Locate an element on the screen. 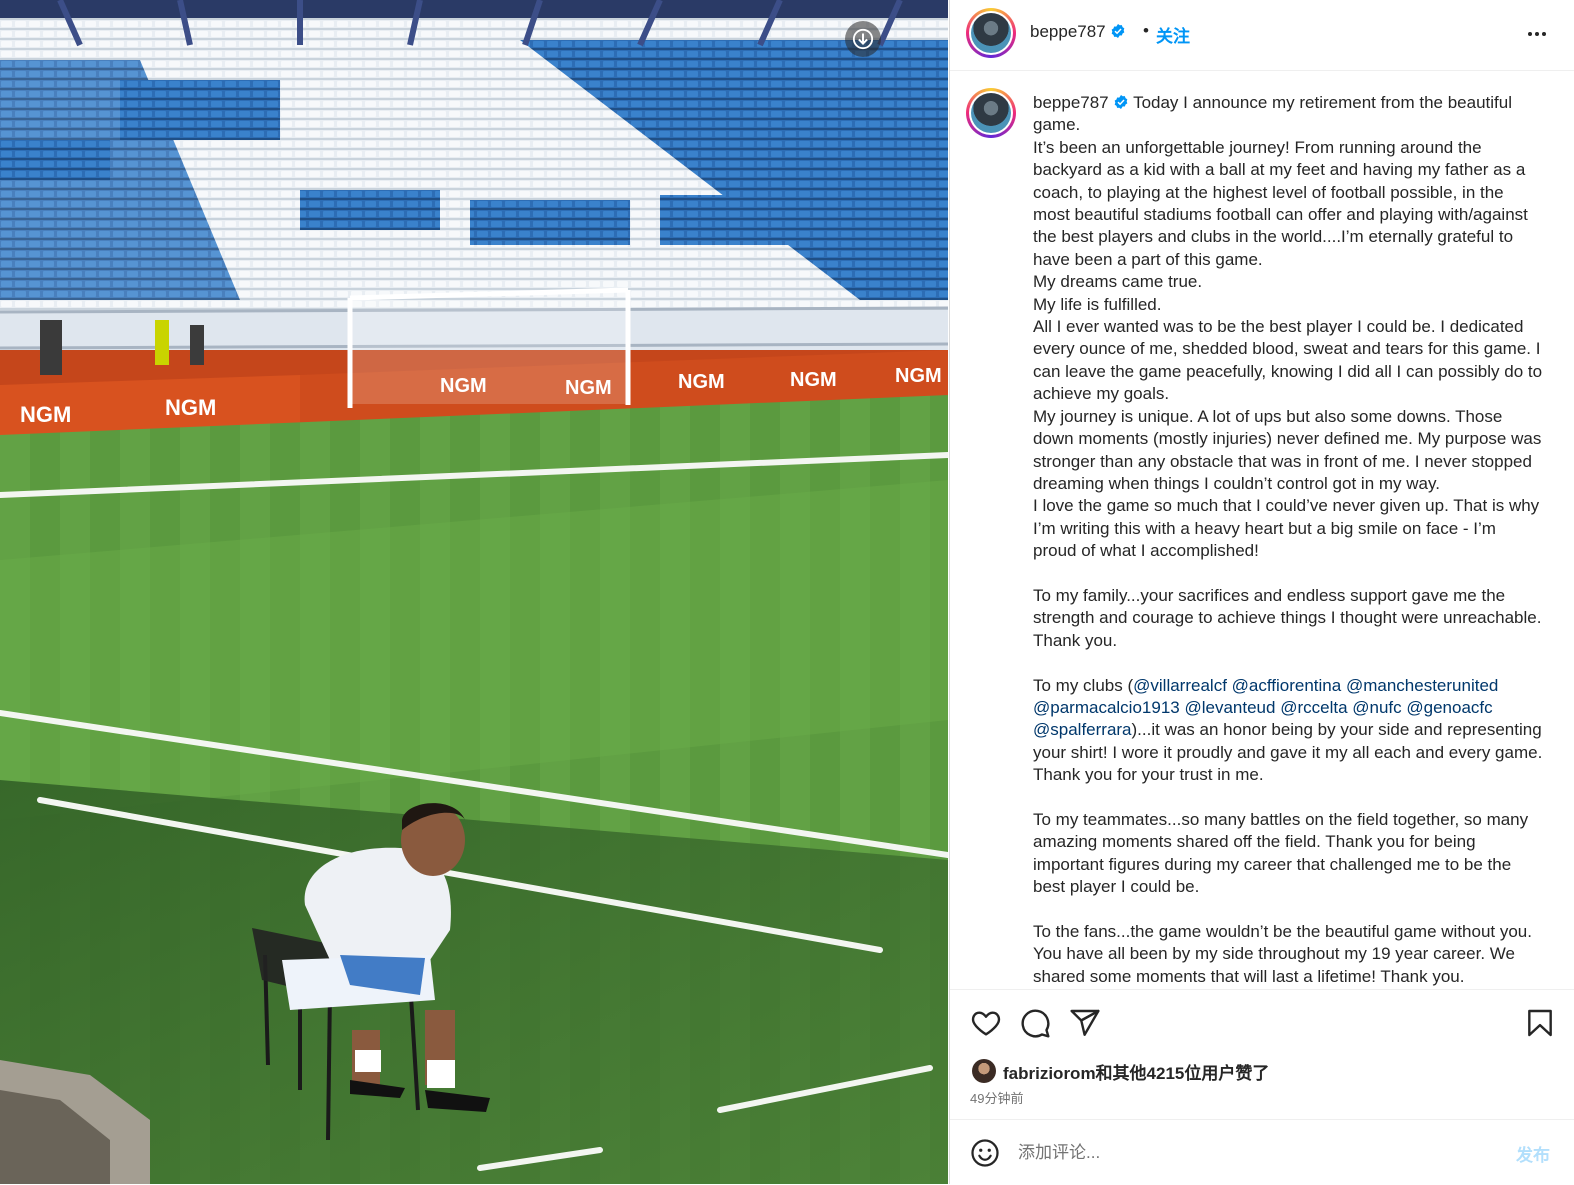 Image resolution: width=1574 pixels, height=1185 pixels. mention-link: @levanteud is located at coordinates (1229, 707).